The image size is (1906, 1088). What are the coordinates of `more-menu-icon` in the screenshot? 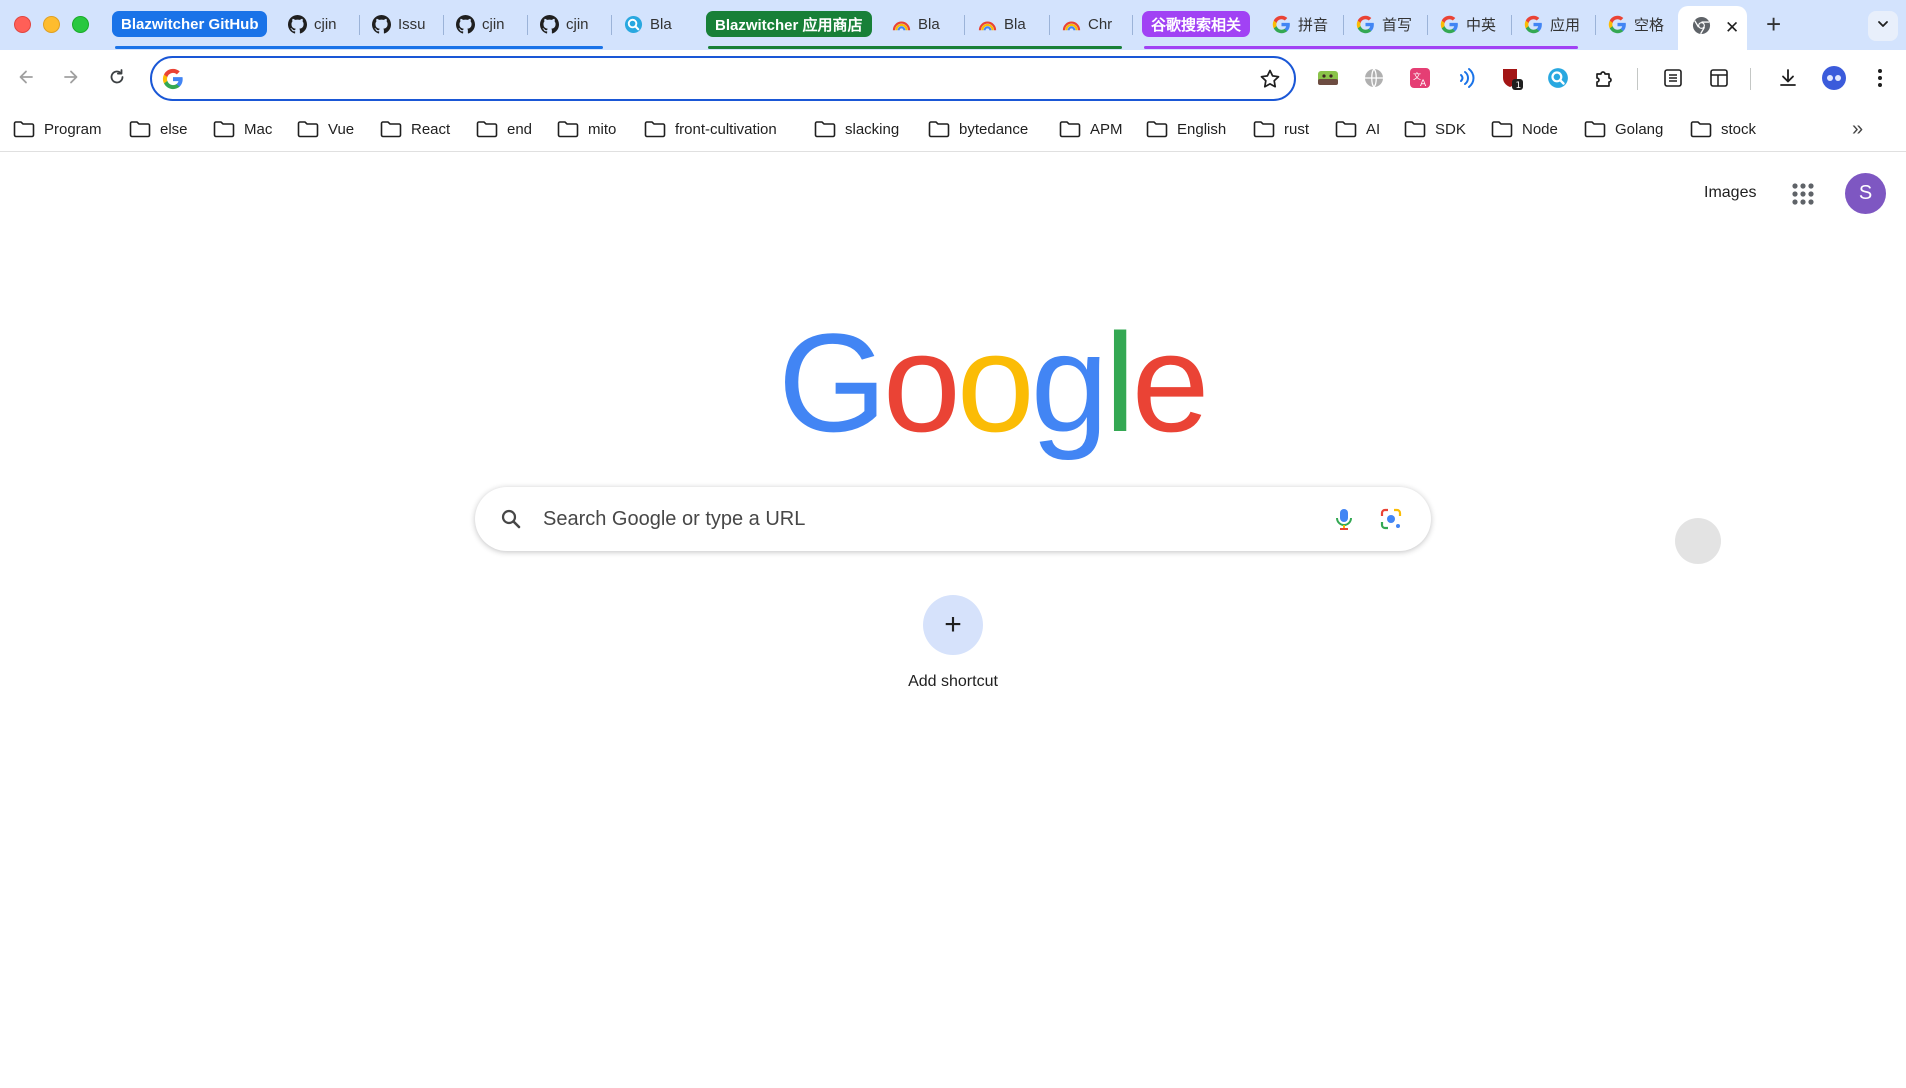 It's located at (1880, 78).